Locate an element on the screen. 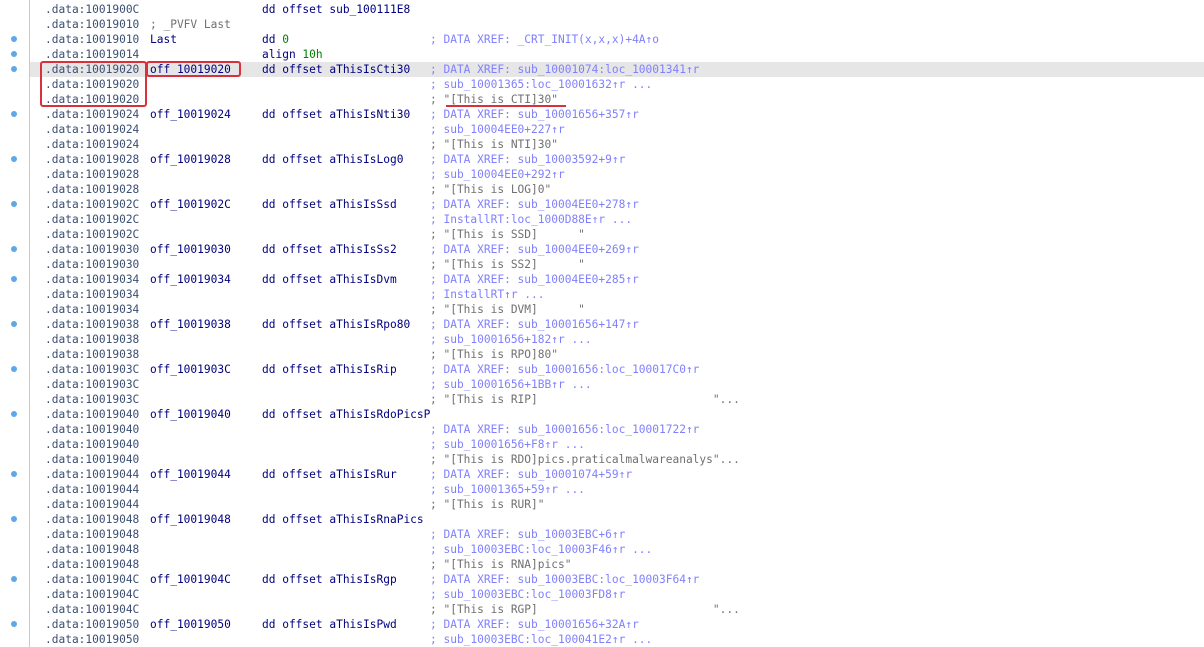 The height and width of the screenshot is (647, 1204). listing-line: .data:10019048 ; "[This is RNA]pics" is located at coordinates (617, 564).